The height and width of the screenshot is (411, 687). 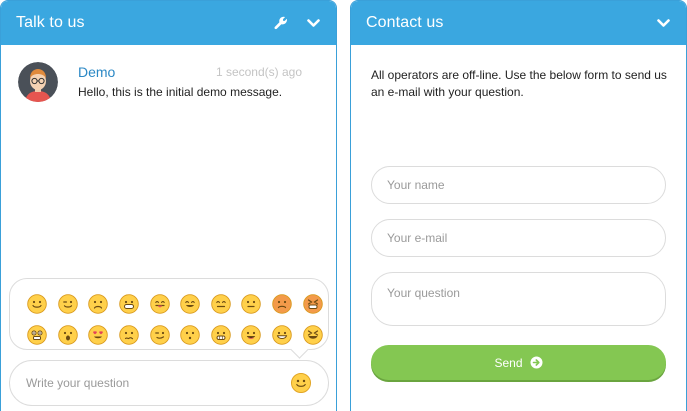 What do you see at coordinates (281, 23) in the screenshot?
I see `wrench-icon` at bounding box center [281, 23].